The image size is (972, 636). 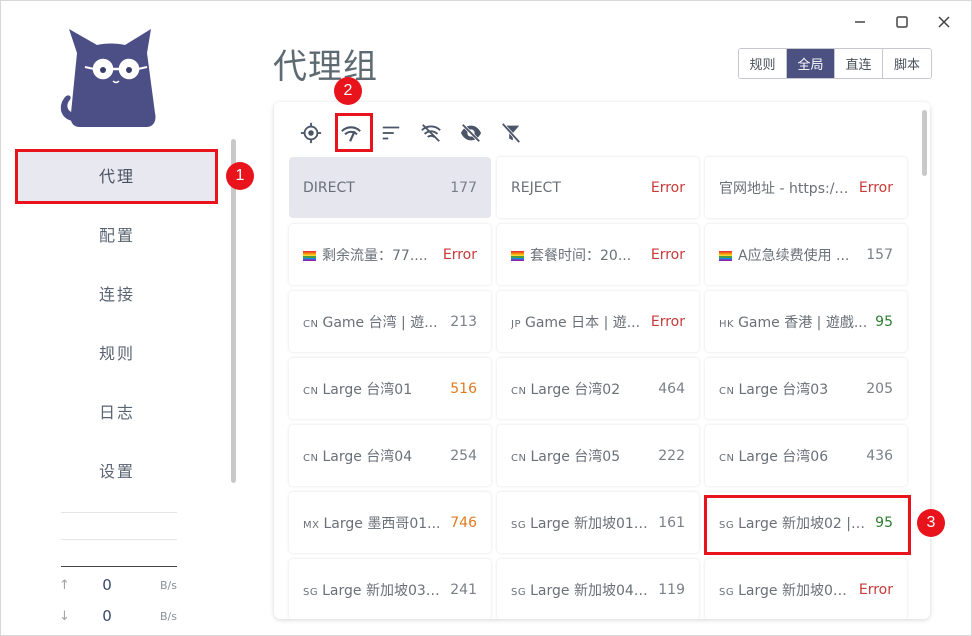 What do you see at coordinates (463, 523) in the screenshot?
I see `proxy-delay: 746` at bounding box center [463, 523].